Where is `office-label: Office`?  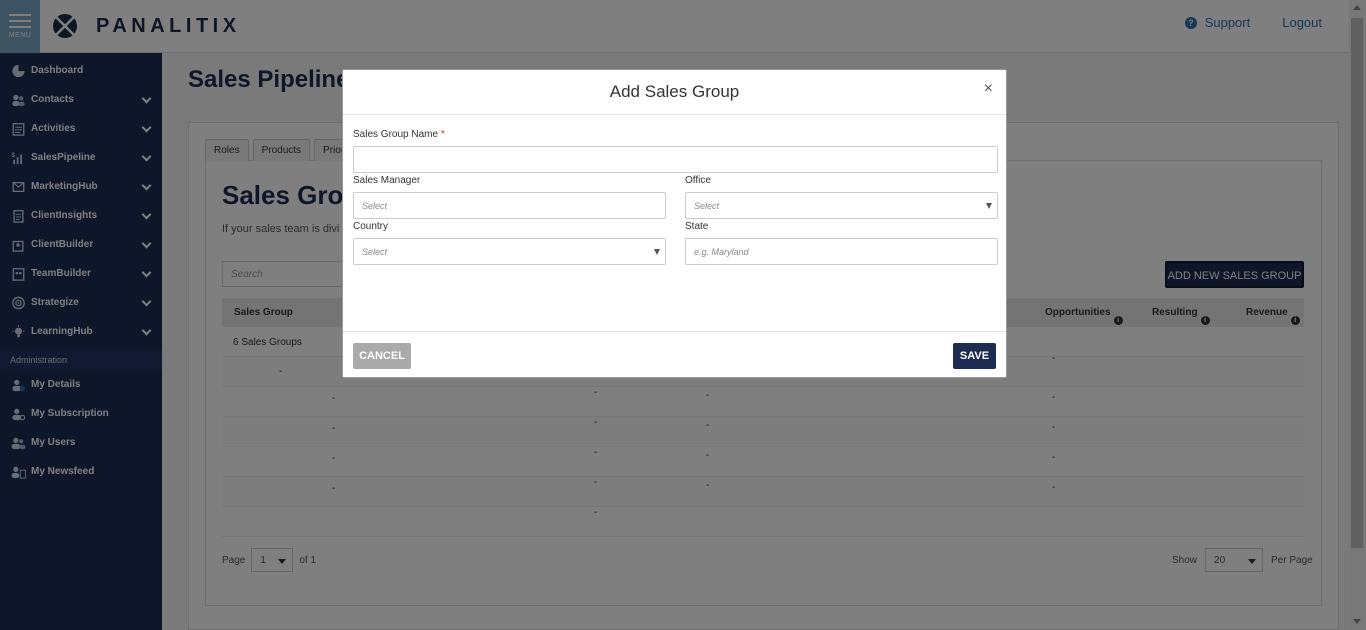
office-label: Office is located at coordinates (698, 180).